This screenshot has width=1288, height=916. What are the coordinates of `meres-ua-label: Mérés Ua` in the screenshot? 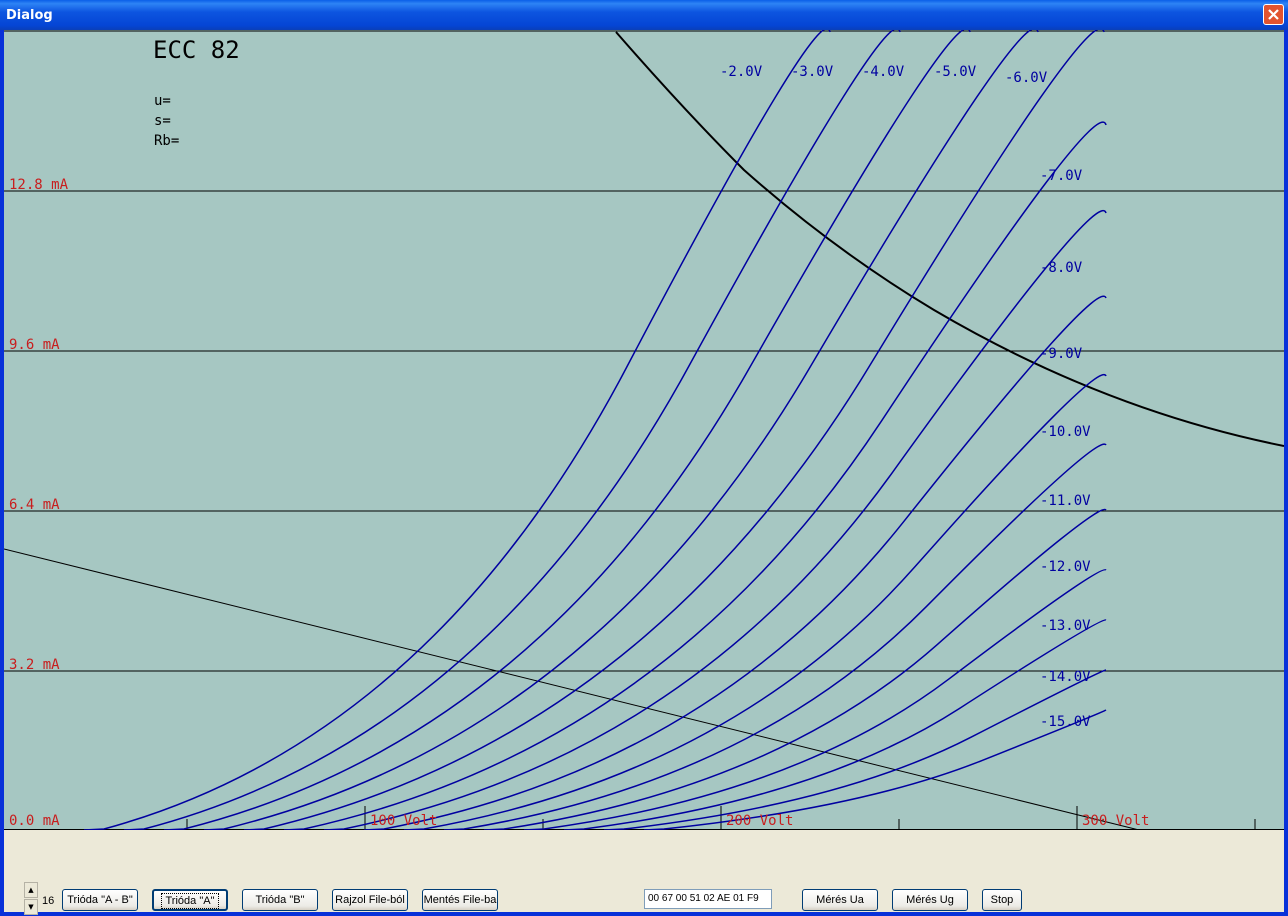 It's located at (840, 900).